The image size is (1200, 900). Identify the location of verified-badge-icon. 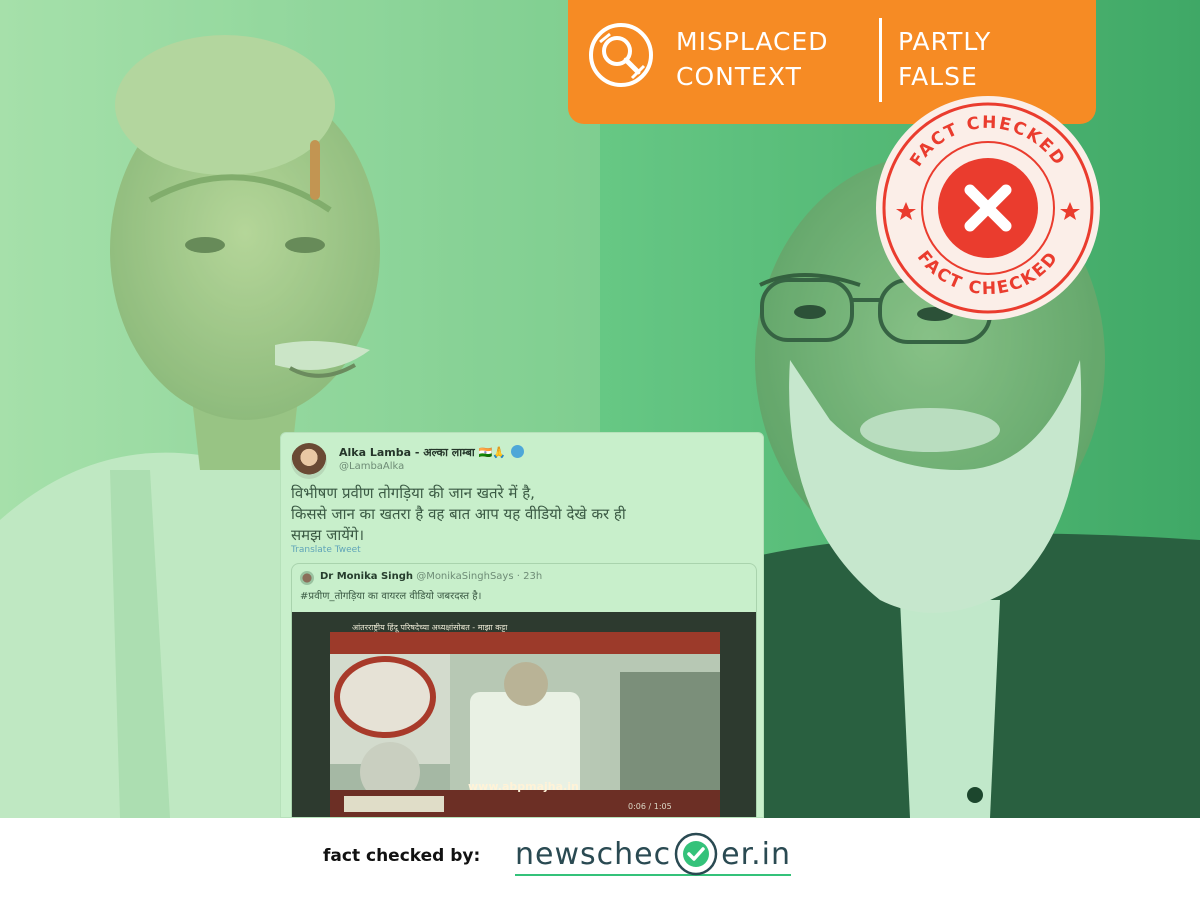
(517, 451).